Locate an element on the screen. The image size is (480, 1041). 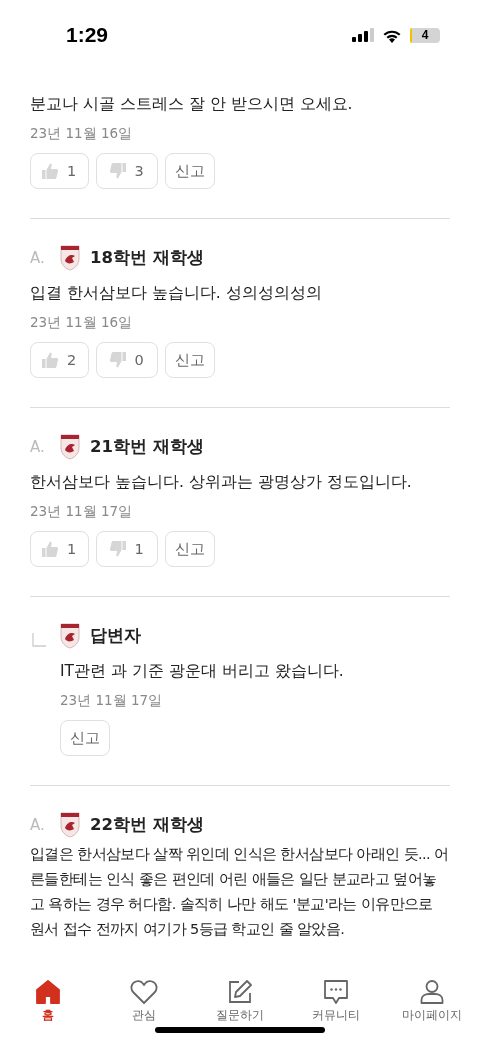
person-icon is located at coordinates (432, 992).